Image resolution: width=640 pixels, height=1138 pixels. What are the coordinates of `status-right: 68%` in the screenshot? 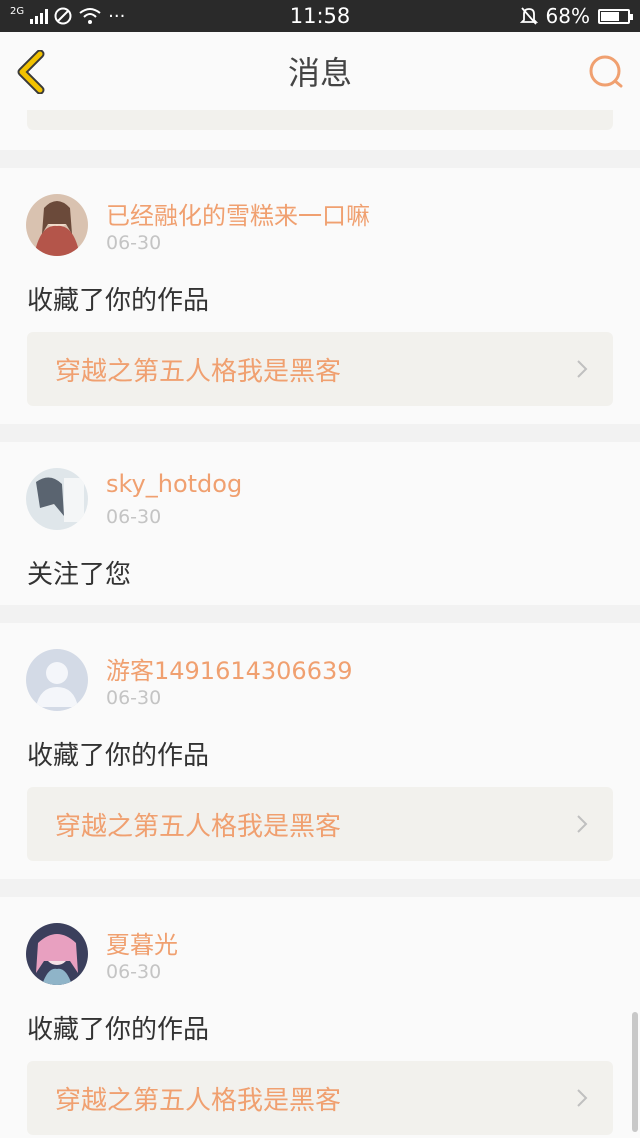 It's located at (531, 16).